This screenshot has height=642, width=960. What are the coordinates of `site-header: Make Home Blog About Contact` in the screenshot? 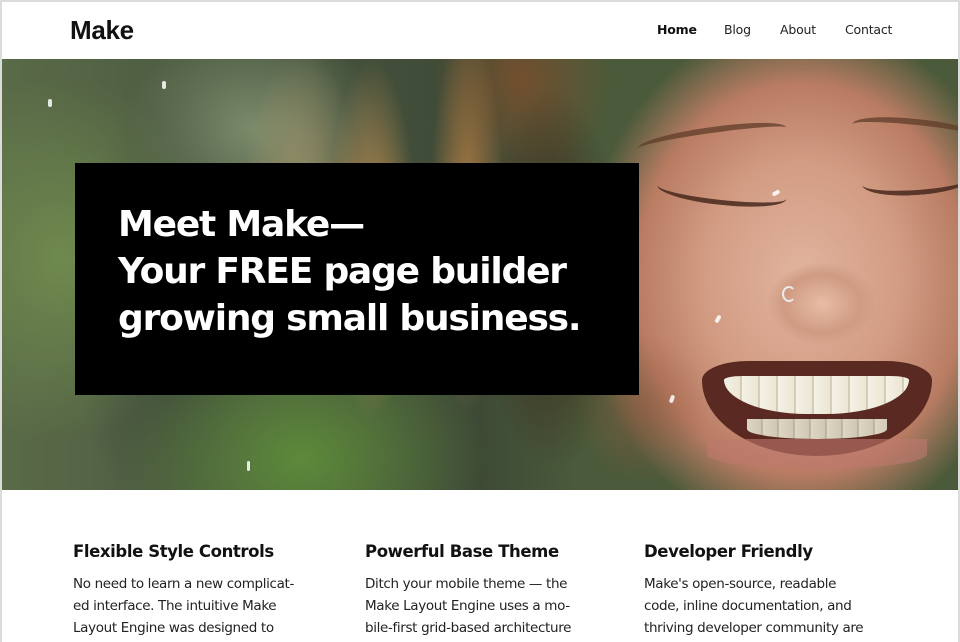 It's located at (480, 30).